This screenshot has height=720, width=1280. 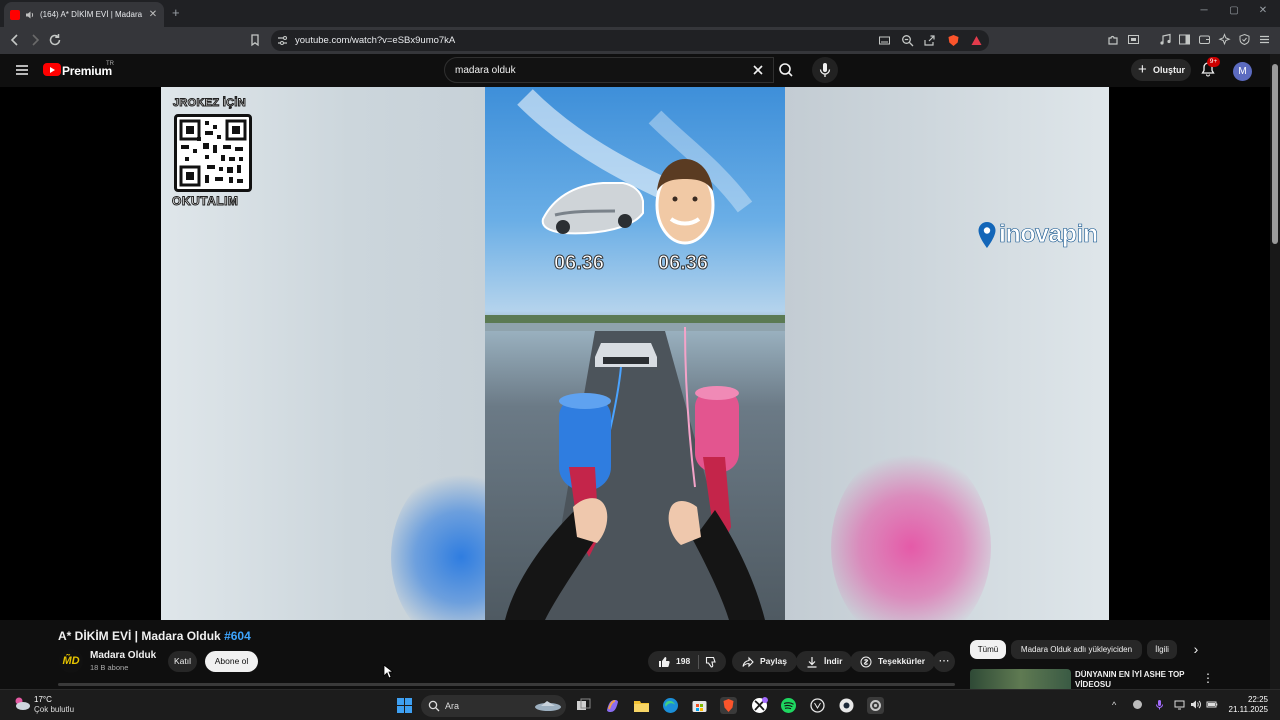 I want to click on like-icon, so click(x=664, y=662).